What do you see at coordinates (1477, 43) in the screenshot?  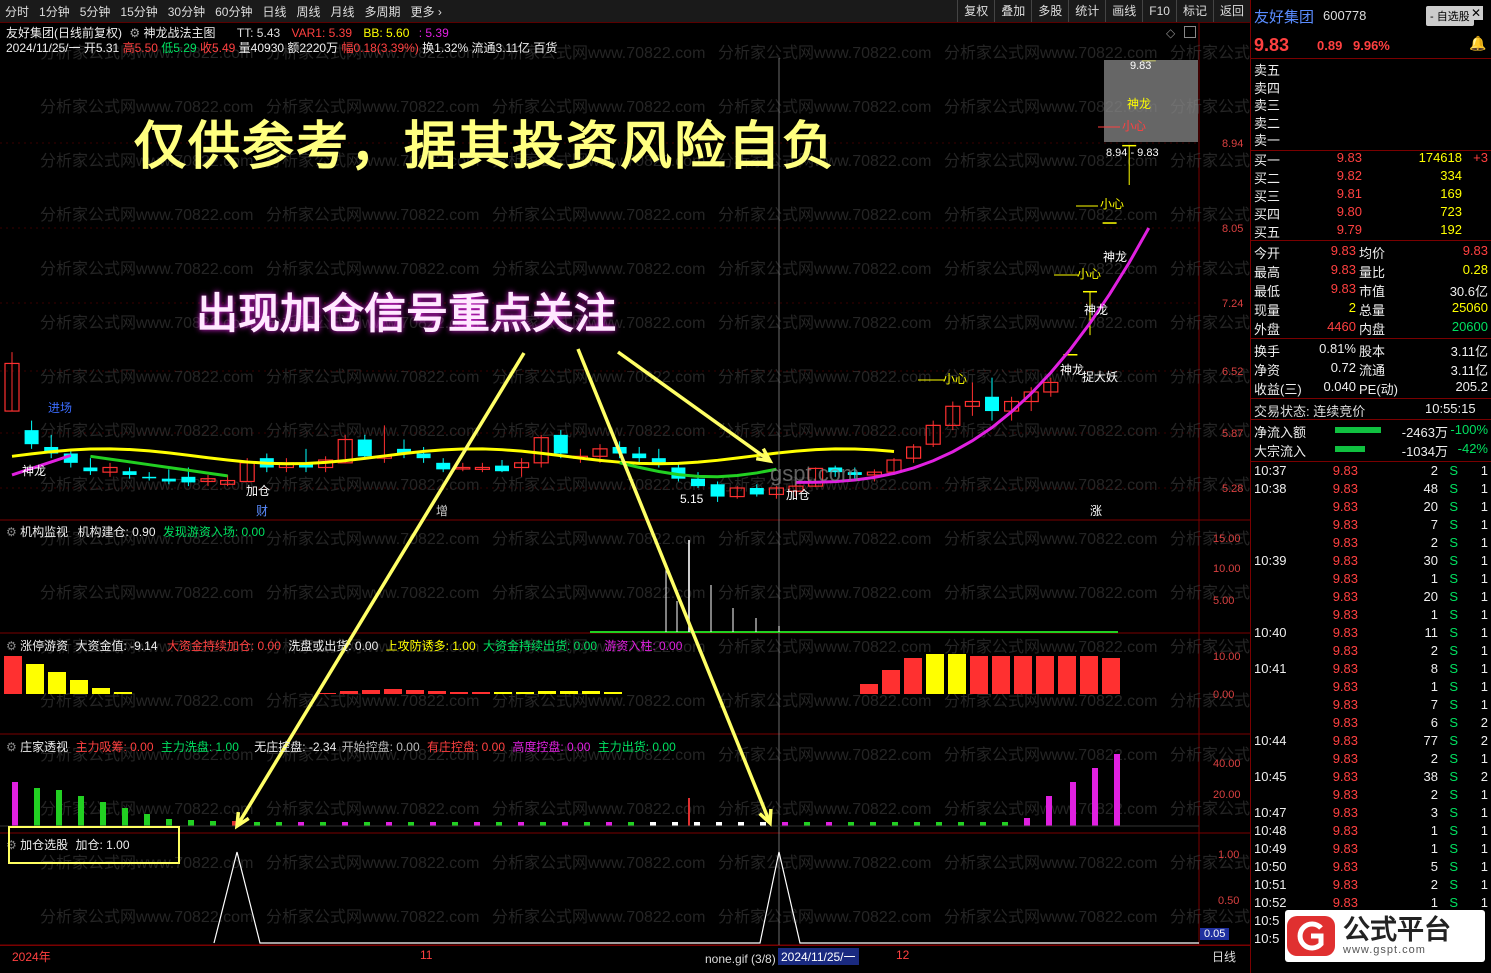 I see `bell-icon: 🔔` at bounding box center [1477, 43].